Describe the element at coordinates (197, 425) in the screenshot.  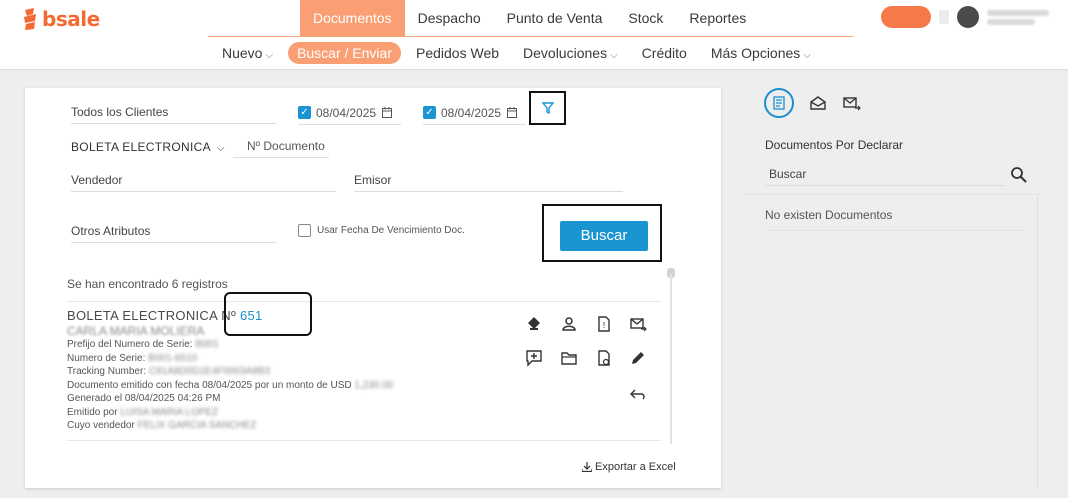
I see `seller-value: FELIX GARCIA SANCHEZ` at that location.